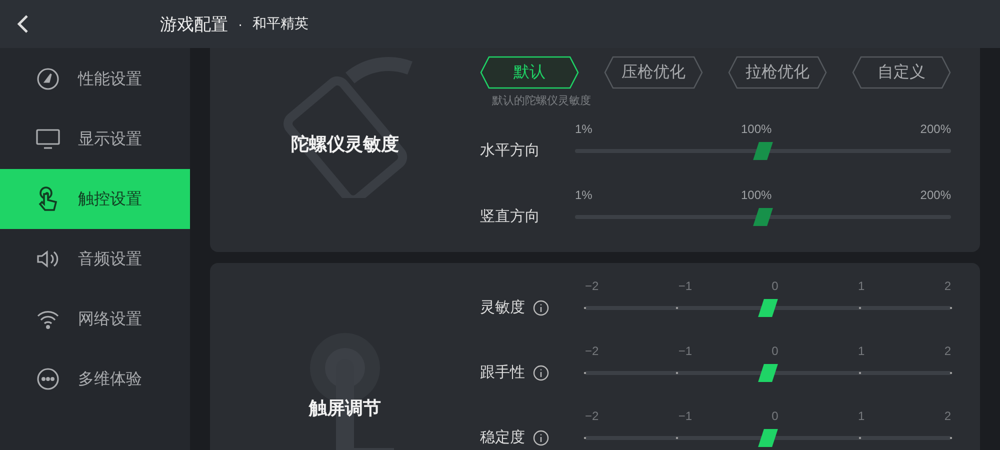 This screenshot has width=1000, height=450. Describe the element at coordinates (95, 199) in the screenshot. I see `sidebar-item: 触控设置` at that location.